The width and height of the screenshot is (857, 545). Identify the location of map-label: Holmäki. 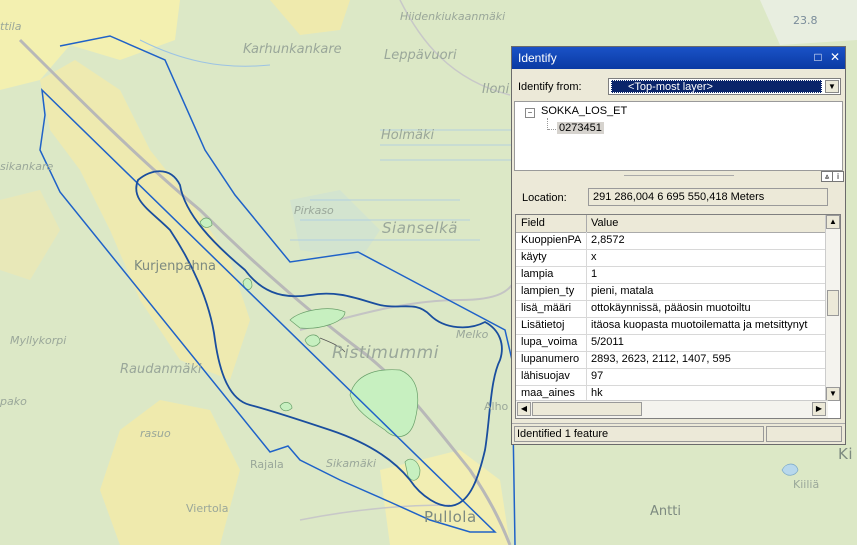
(408, 135).